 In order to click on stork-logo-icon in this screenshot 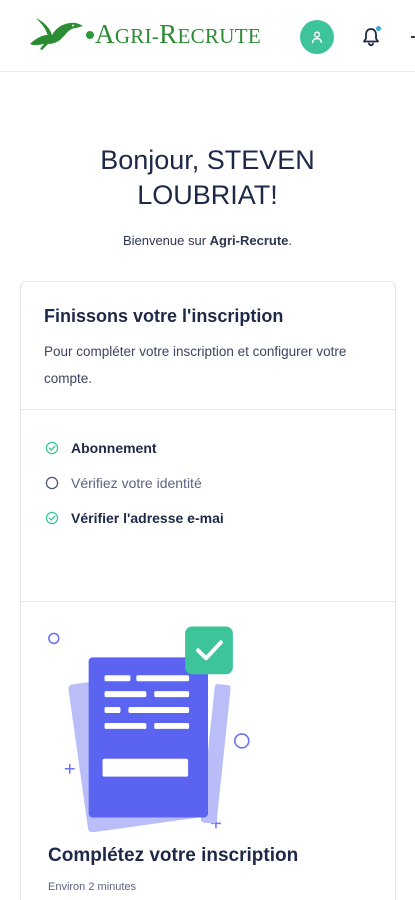, I will do `click(56, 34)`.